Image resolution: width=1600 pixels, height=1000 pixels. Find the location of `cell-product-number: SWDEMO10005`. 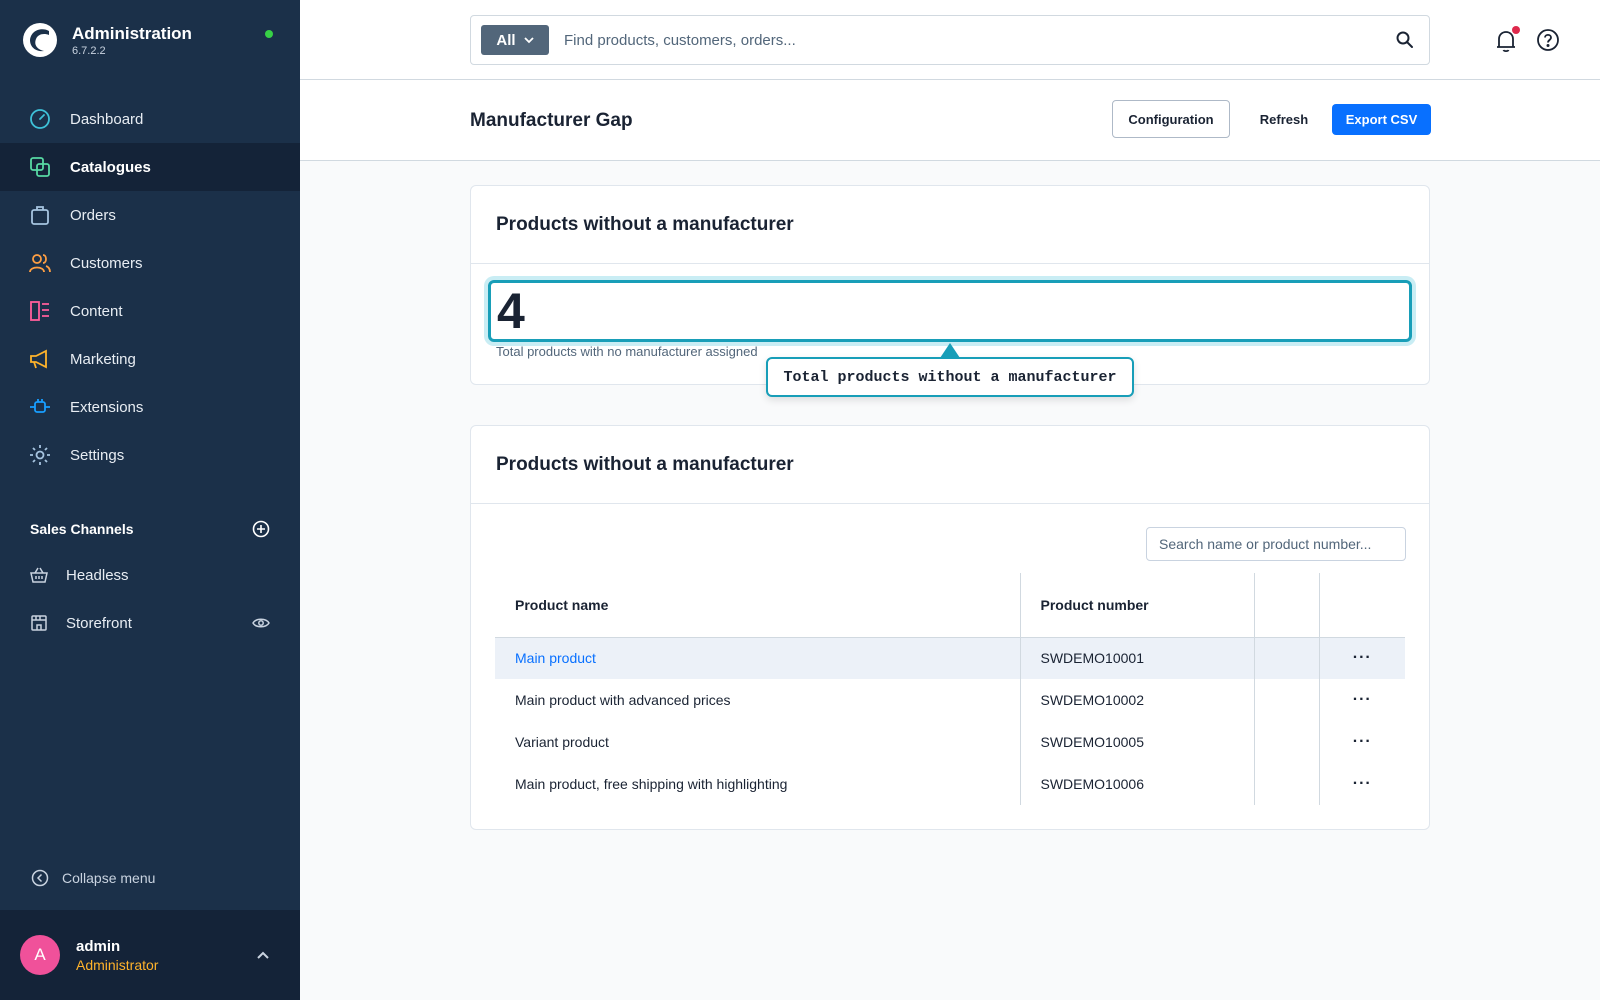

cell-product-number: SWDEMO10005 is located at coordinates (1137, 742).